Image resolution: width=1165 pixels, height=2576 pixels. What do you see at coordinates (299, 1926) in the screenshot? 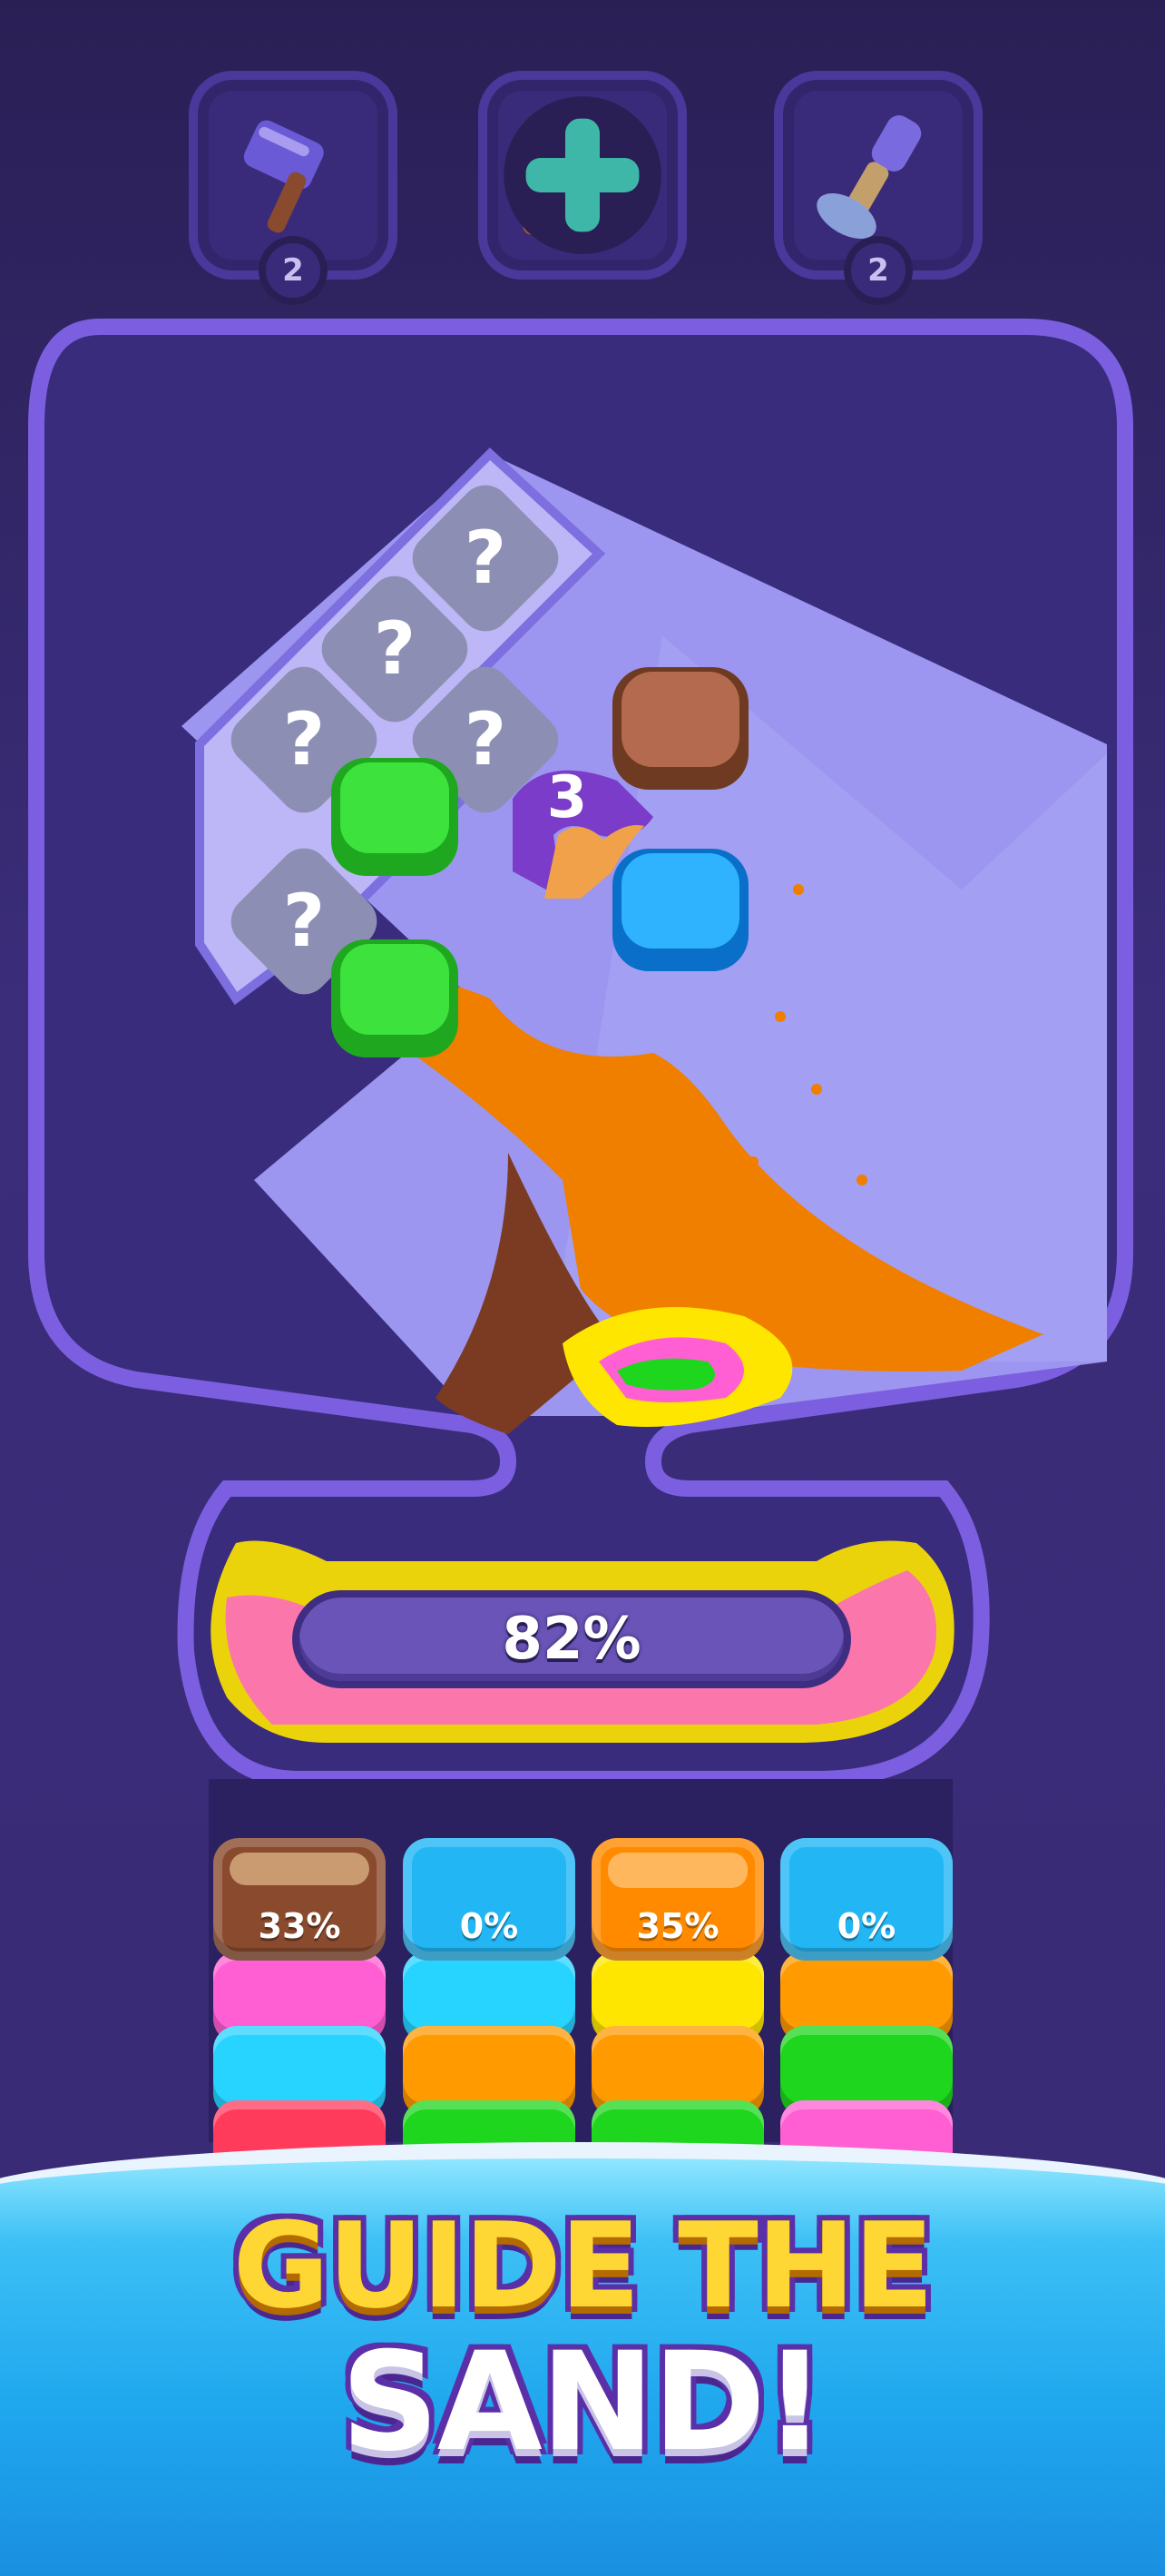
I see `cup-percent-label: 33%` at bounding box center [299, 1926].